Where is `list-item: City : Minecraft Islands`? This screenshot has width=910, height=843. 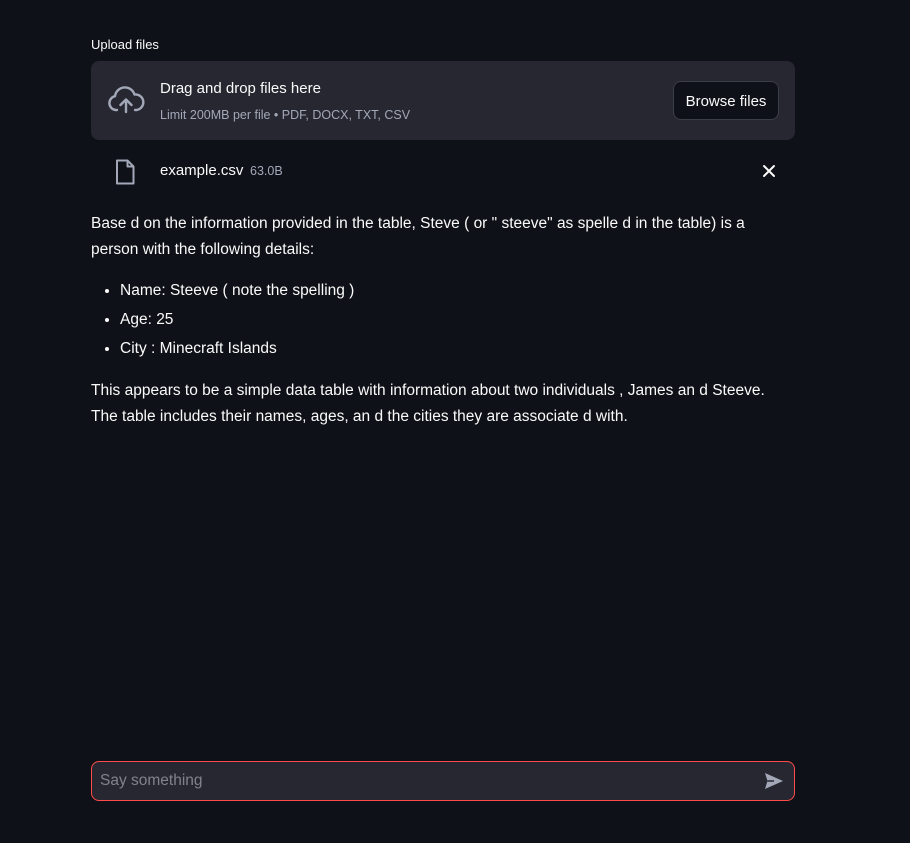 list-item: City : Minecraft Islands is located at coordinates (457, 349).